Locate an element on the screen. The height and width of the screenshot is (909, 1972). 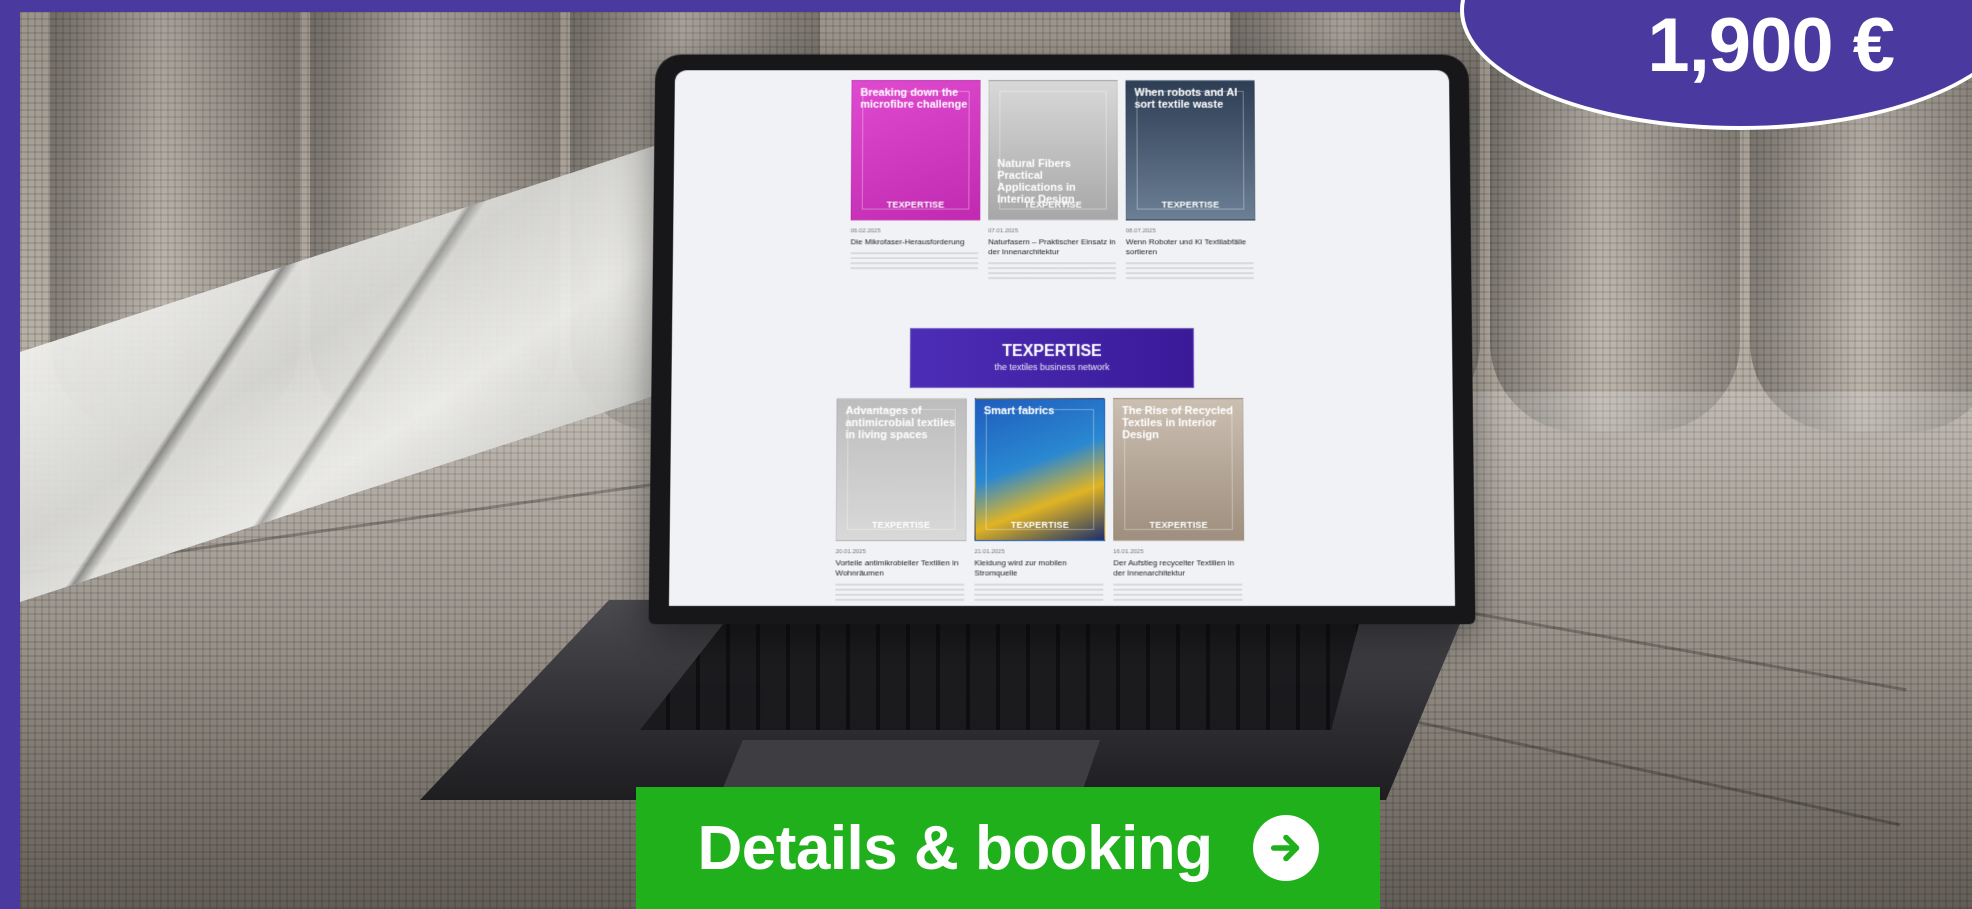
article-thumbnail: Smart fabrics TEXPERTISE is located at coordinates (1040, 470).